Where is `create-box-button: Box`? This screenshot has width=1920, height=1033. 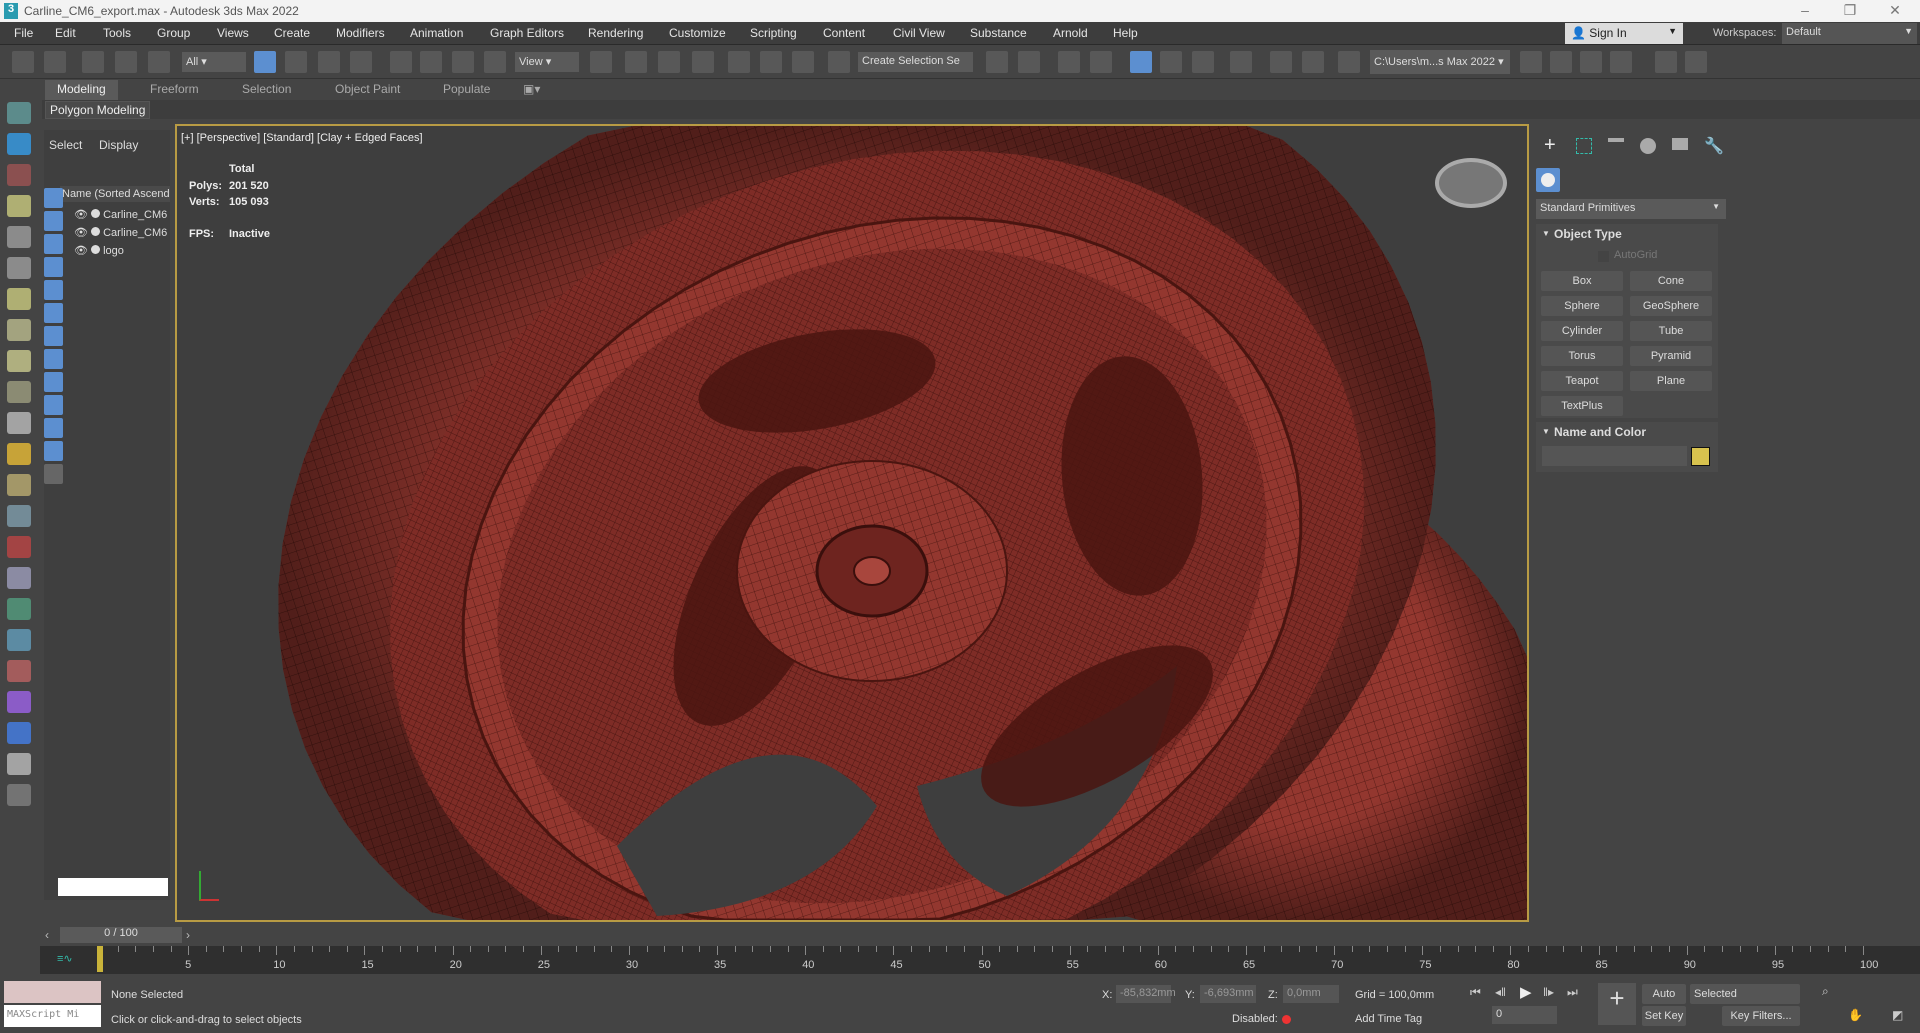 create-box-button: Box is located at coordinates (1582, 281).